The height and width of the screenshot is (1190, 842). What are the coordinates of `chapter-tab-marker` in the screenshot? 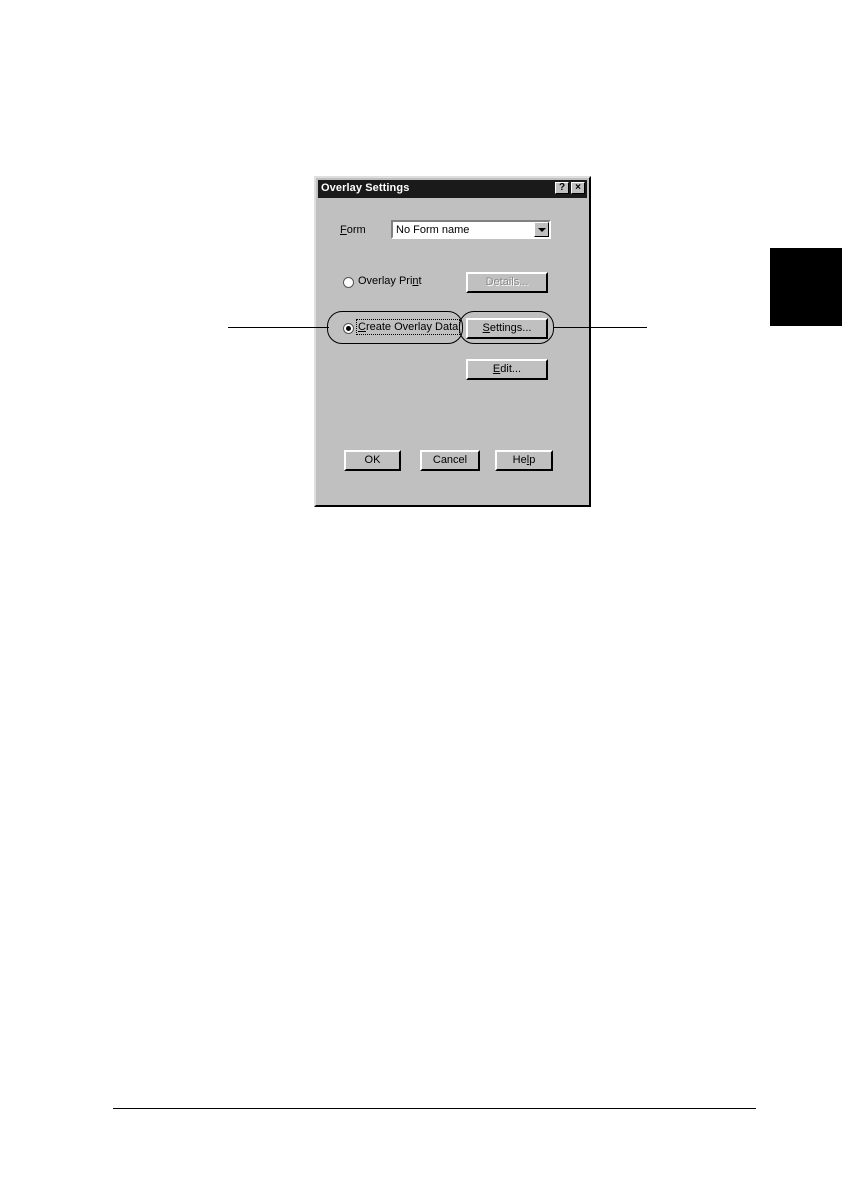 It's located at (806, 287).